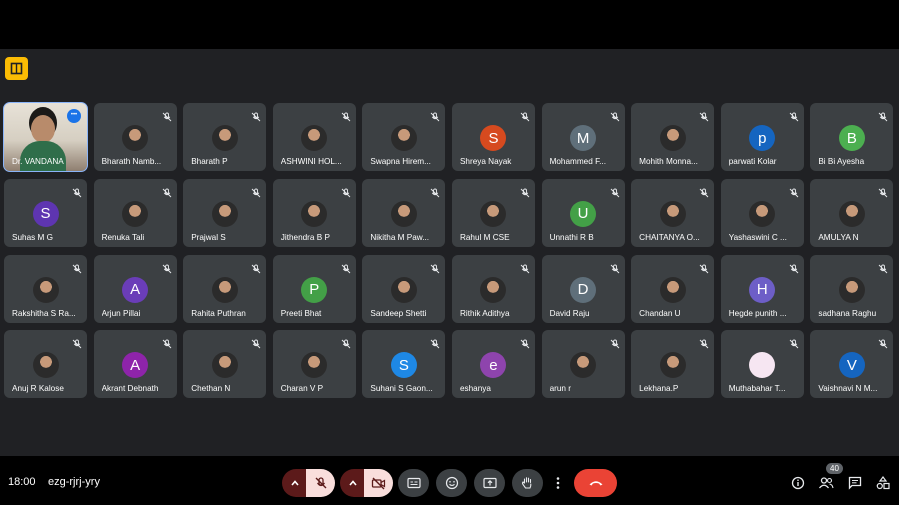 The image size is (899, 505). Describe the element at coordinates (673, 288) in the screenshot. I see `participant-tile: Chandan U` at that location.